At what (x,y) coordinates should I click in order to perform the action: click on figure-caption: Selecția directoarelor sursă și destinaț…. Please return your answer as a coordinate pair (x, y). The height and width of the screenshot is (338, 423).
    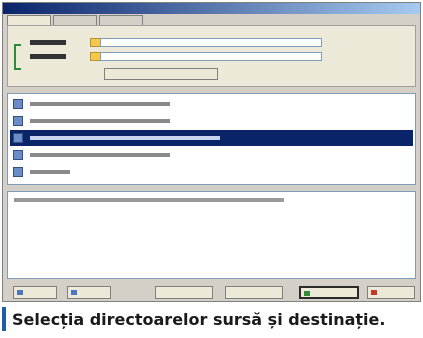
    Looking at the image, I should click on (211, 319).